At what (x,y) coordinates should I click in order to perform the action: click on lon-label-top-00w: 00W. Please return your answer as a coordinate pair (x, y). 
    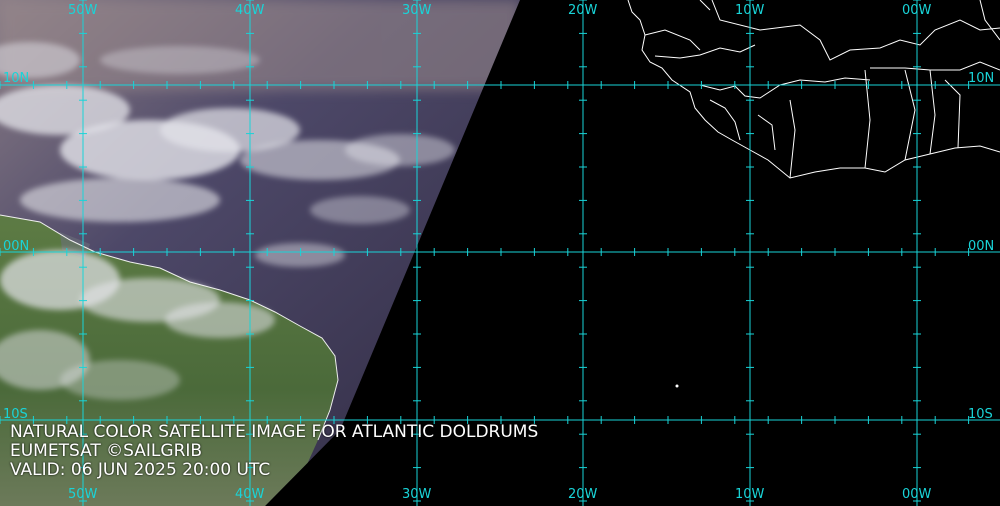
    Looking at the image, I should click on (917, 10).